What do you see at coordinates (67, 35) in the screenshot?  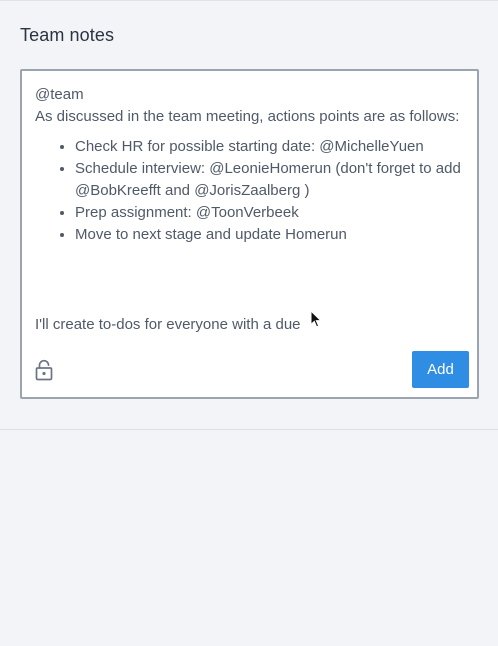 I see `panel-title: Team notes` at bounding box center [67, 35].